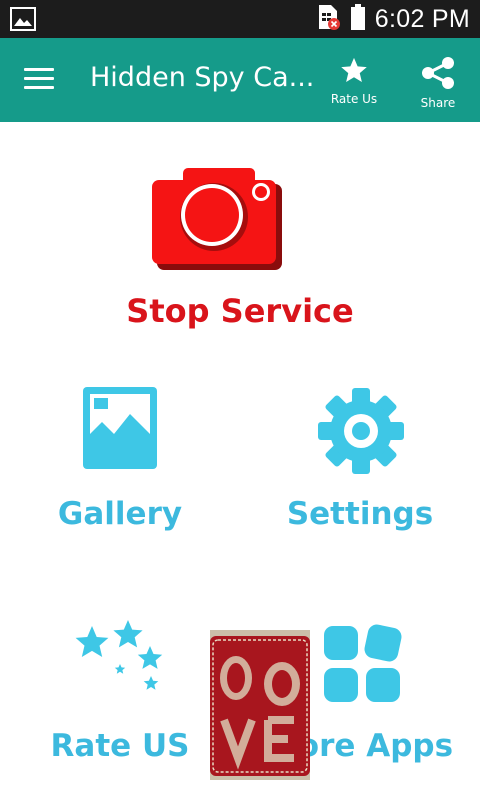  I want to click on share-icon, so click(438, 73).